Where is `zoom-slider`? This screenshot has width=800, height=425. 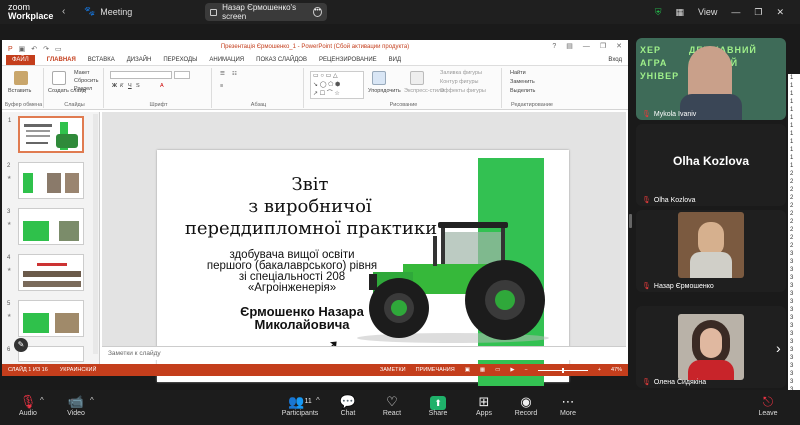
zoom-slider is located at coordinates (562, 370).